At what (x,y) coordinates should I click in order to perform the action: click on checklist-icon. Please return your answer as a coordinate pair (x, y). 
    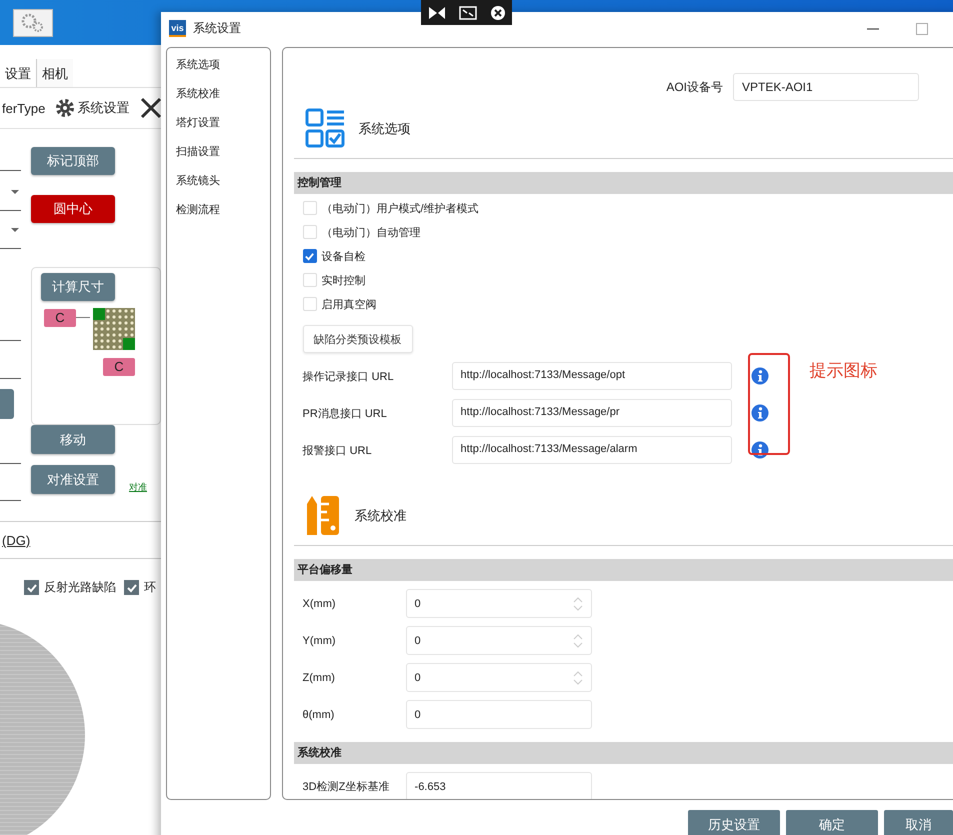
    Looking at the image, I should click on (324, 128).